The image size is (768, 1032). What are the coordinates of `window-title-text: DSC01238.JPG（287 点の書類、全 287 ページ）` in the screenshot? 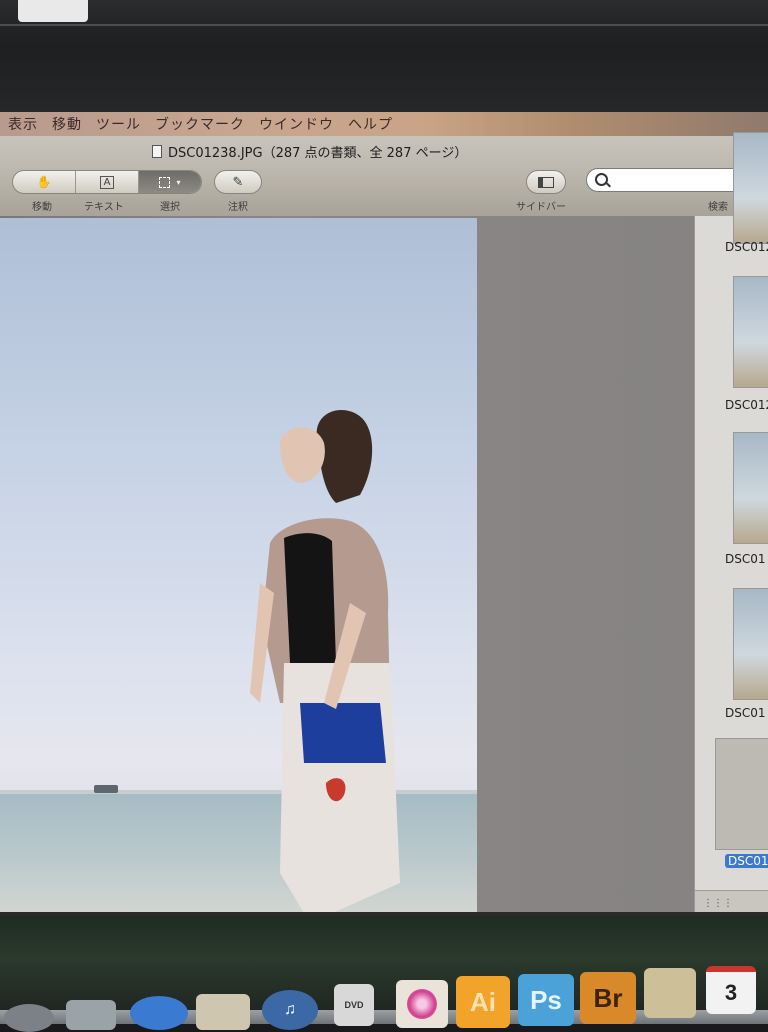 It's located at (318, 153).